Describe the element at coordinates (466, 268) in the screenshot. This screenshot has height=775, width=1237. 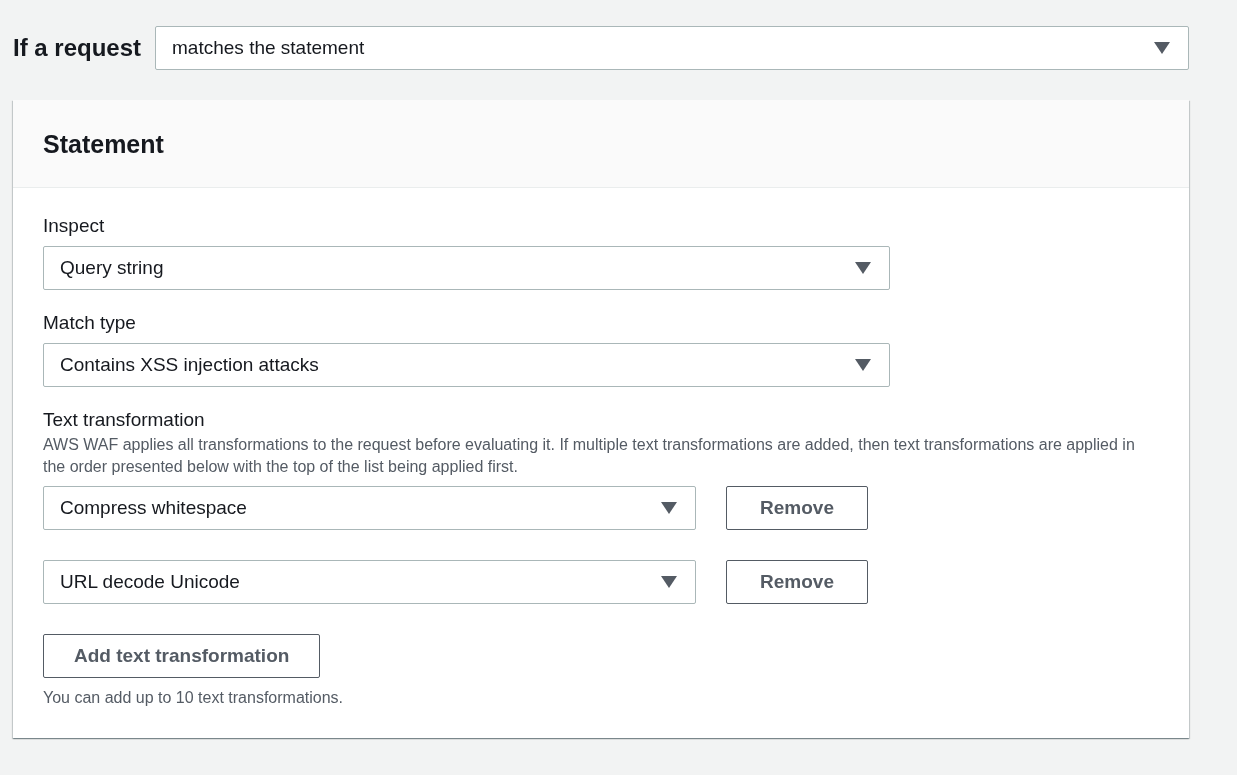
I see `dropdown-select: Query string` at that location.